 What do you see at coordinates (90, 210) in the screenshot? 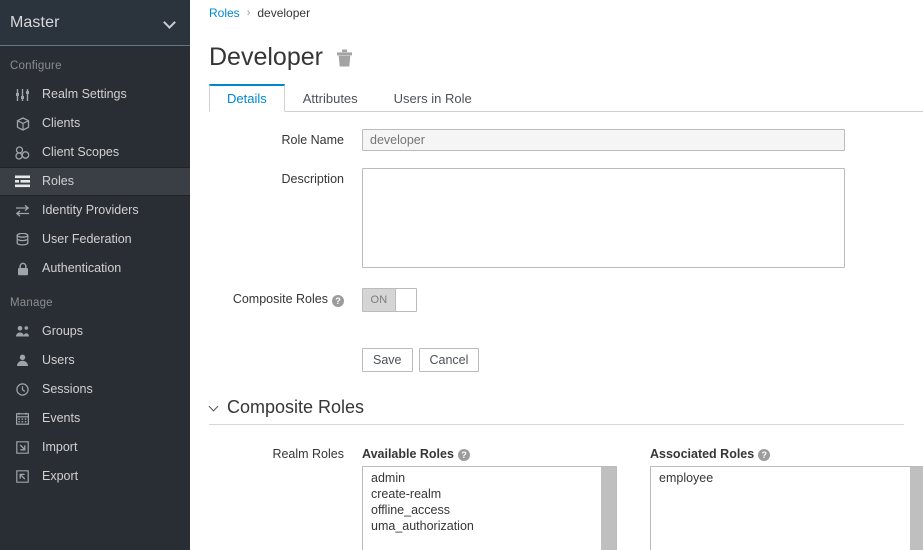
I see `sidebar-item-label: Identity Providers` at bounding box center [90, 210].